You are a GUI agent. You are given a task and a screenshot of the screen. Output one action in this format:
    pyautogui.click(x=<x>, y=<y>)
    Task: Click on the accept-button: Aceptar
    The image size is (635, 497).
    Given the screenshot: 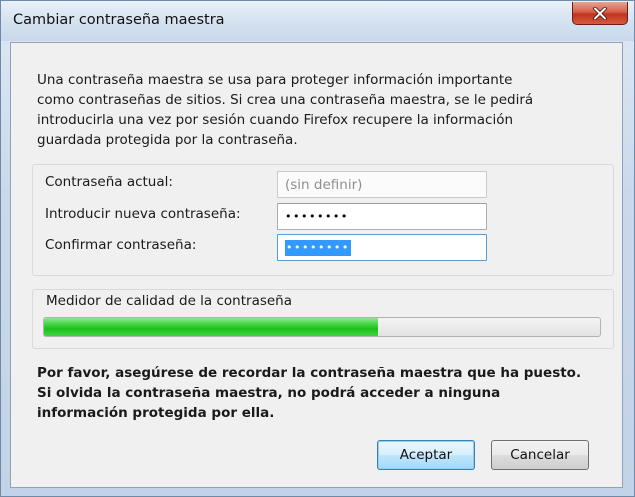 What is the action you would take?
    pyautogui.click(x=426, y=455)
    